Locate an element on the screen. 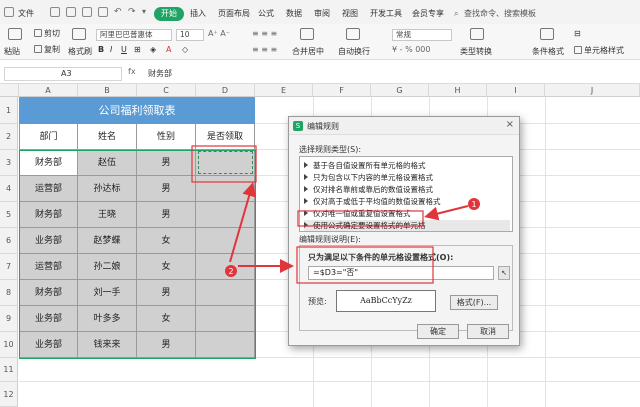 This screenshot has width=640, height=407. font-grow-icon: A⁺ A⁻ is located at coordinates (219, 33).